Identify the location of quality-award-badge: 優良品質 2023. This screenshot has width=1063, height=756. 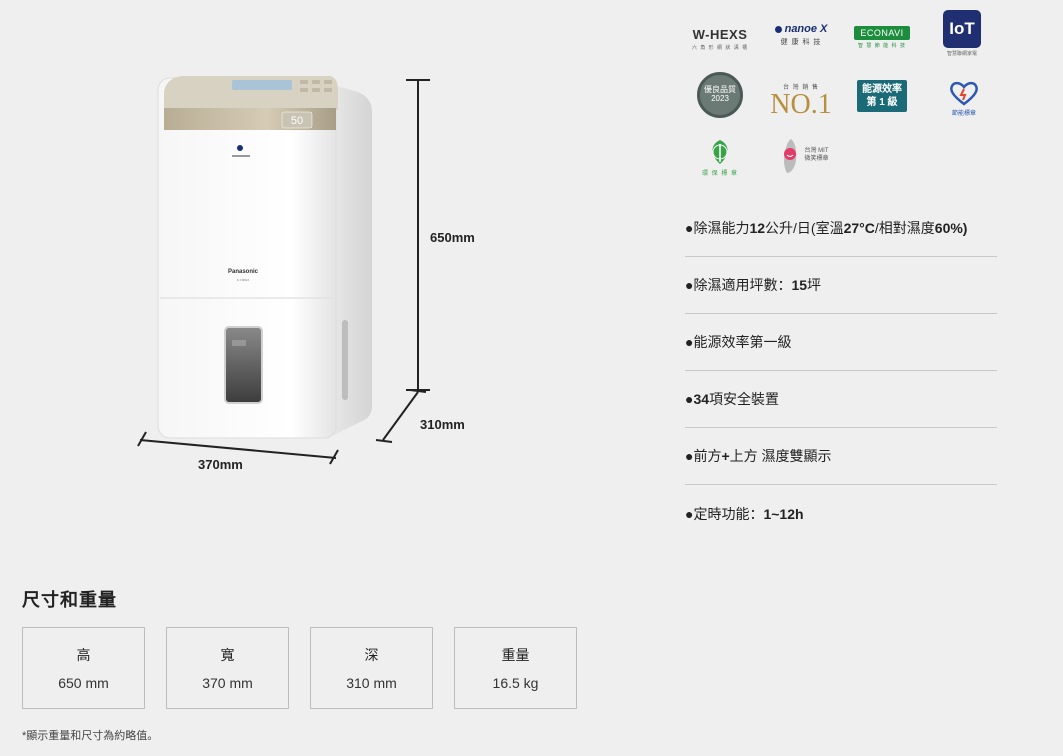
(720, 95).